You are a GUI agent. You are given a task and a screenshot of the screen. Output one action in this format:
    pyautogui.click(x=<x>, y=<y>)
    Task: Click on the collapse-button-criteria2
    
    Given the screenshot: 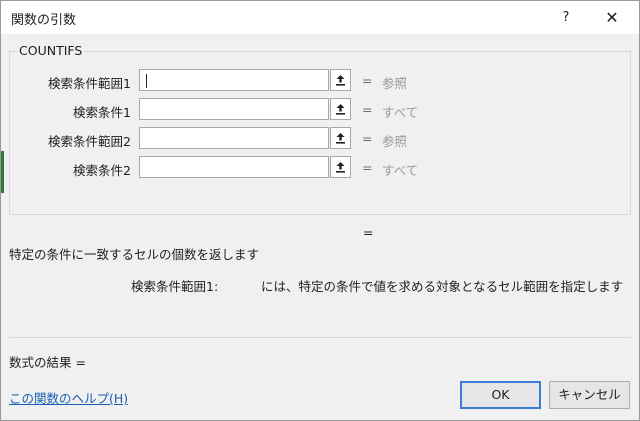 What is the action you would take?
    pyautogui.click(x=340, y=167)
    